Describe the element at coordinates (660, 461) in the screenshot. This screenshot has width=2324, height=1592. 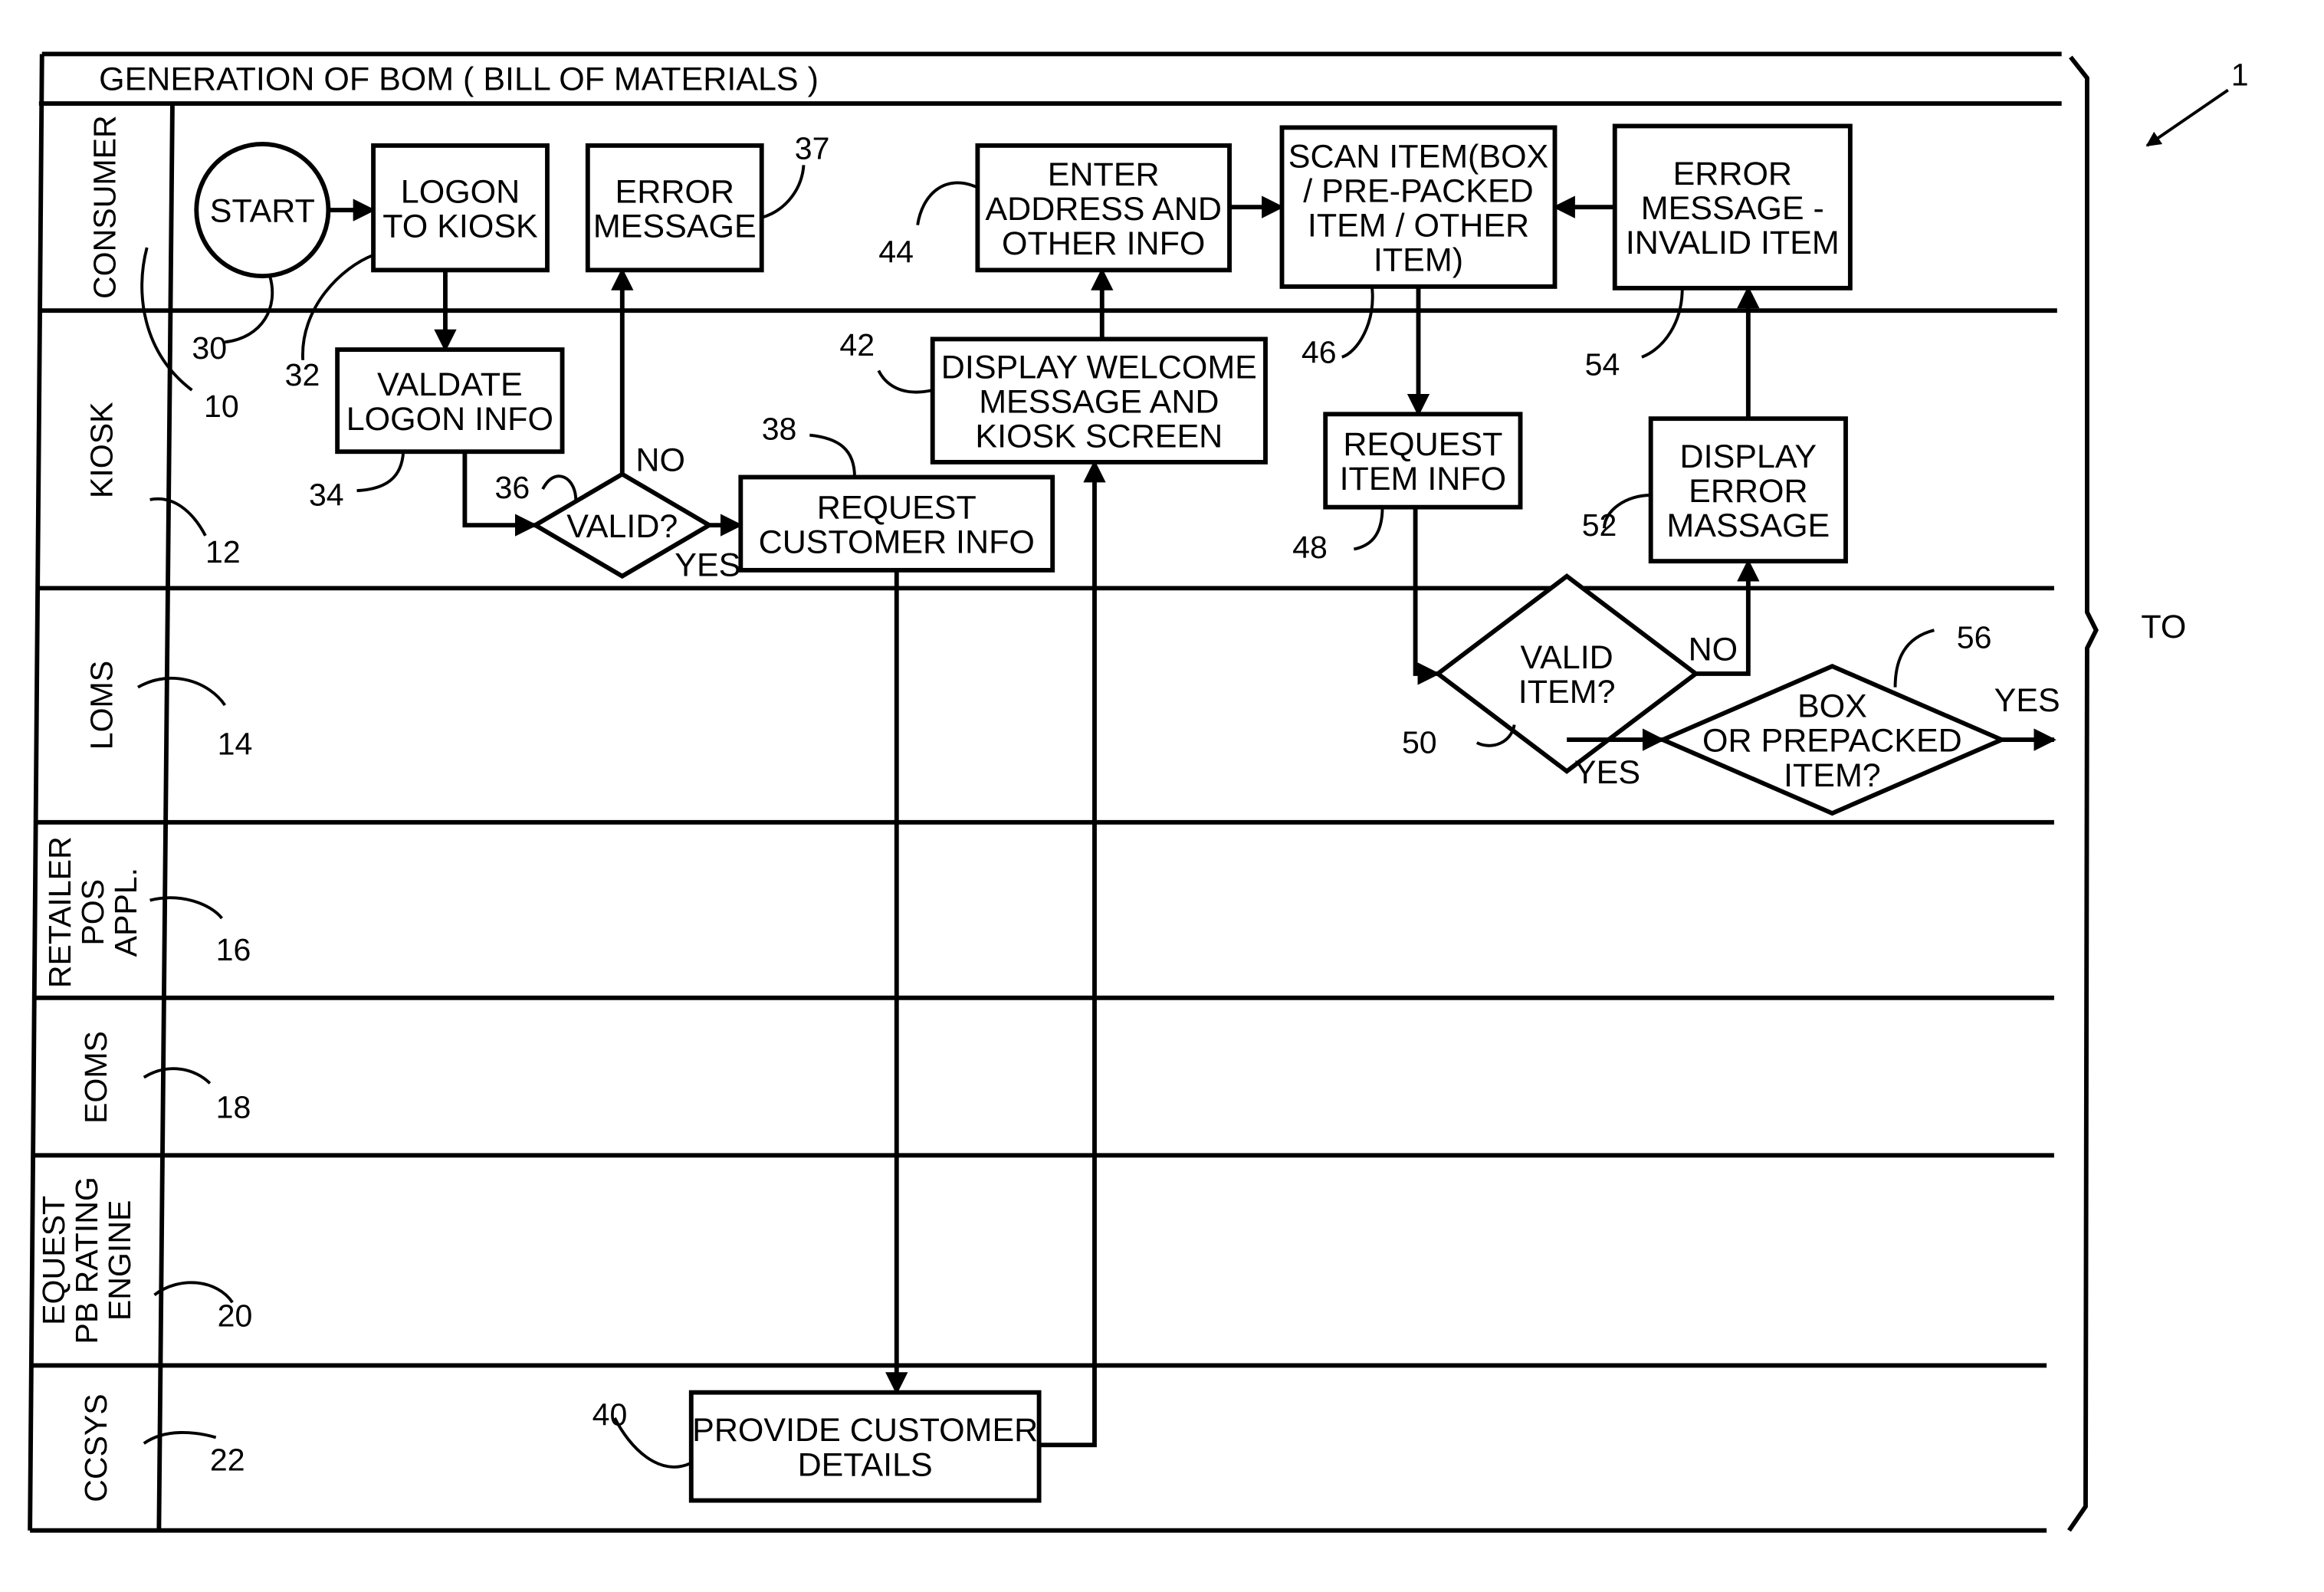
I see `edge-label-valid-no: NO` at that location.